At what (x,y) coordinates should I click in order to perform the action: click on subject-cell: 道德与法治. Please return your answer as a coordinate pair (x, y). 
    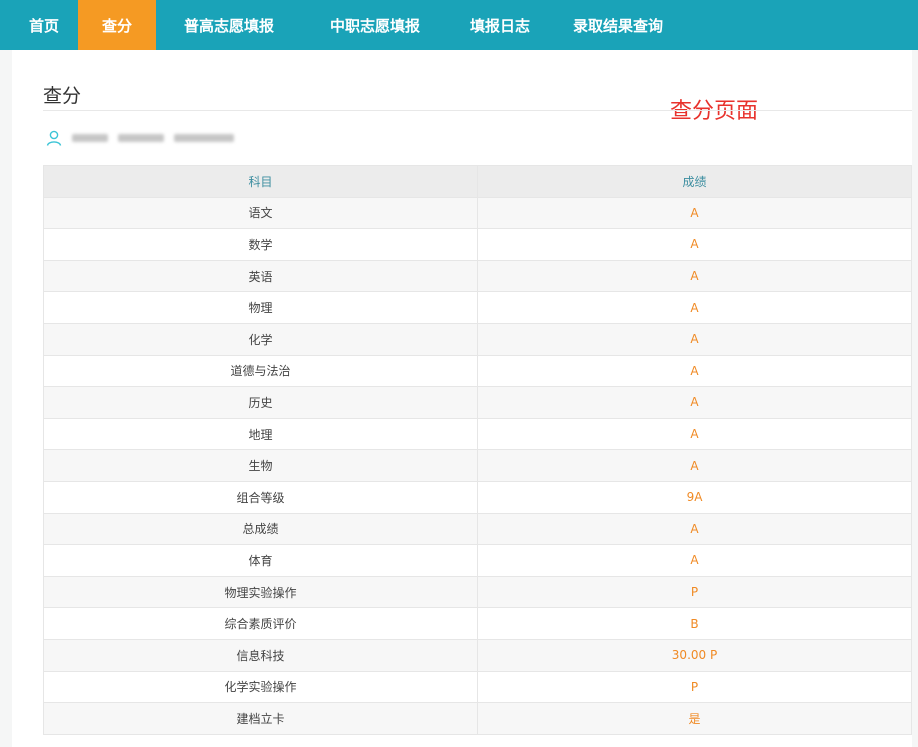
    Looking at the image, I should click on (260, 371).